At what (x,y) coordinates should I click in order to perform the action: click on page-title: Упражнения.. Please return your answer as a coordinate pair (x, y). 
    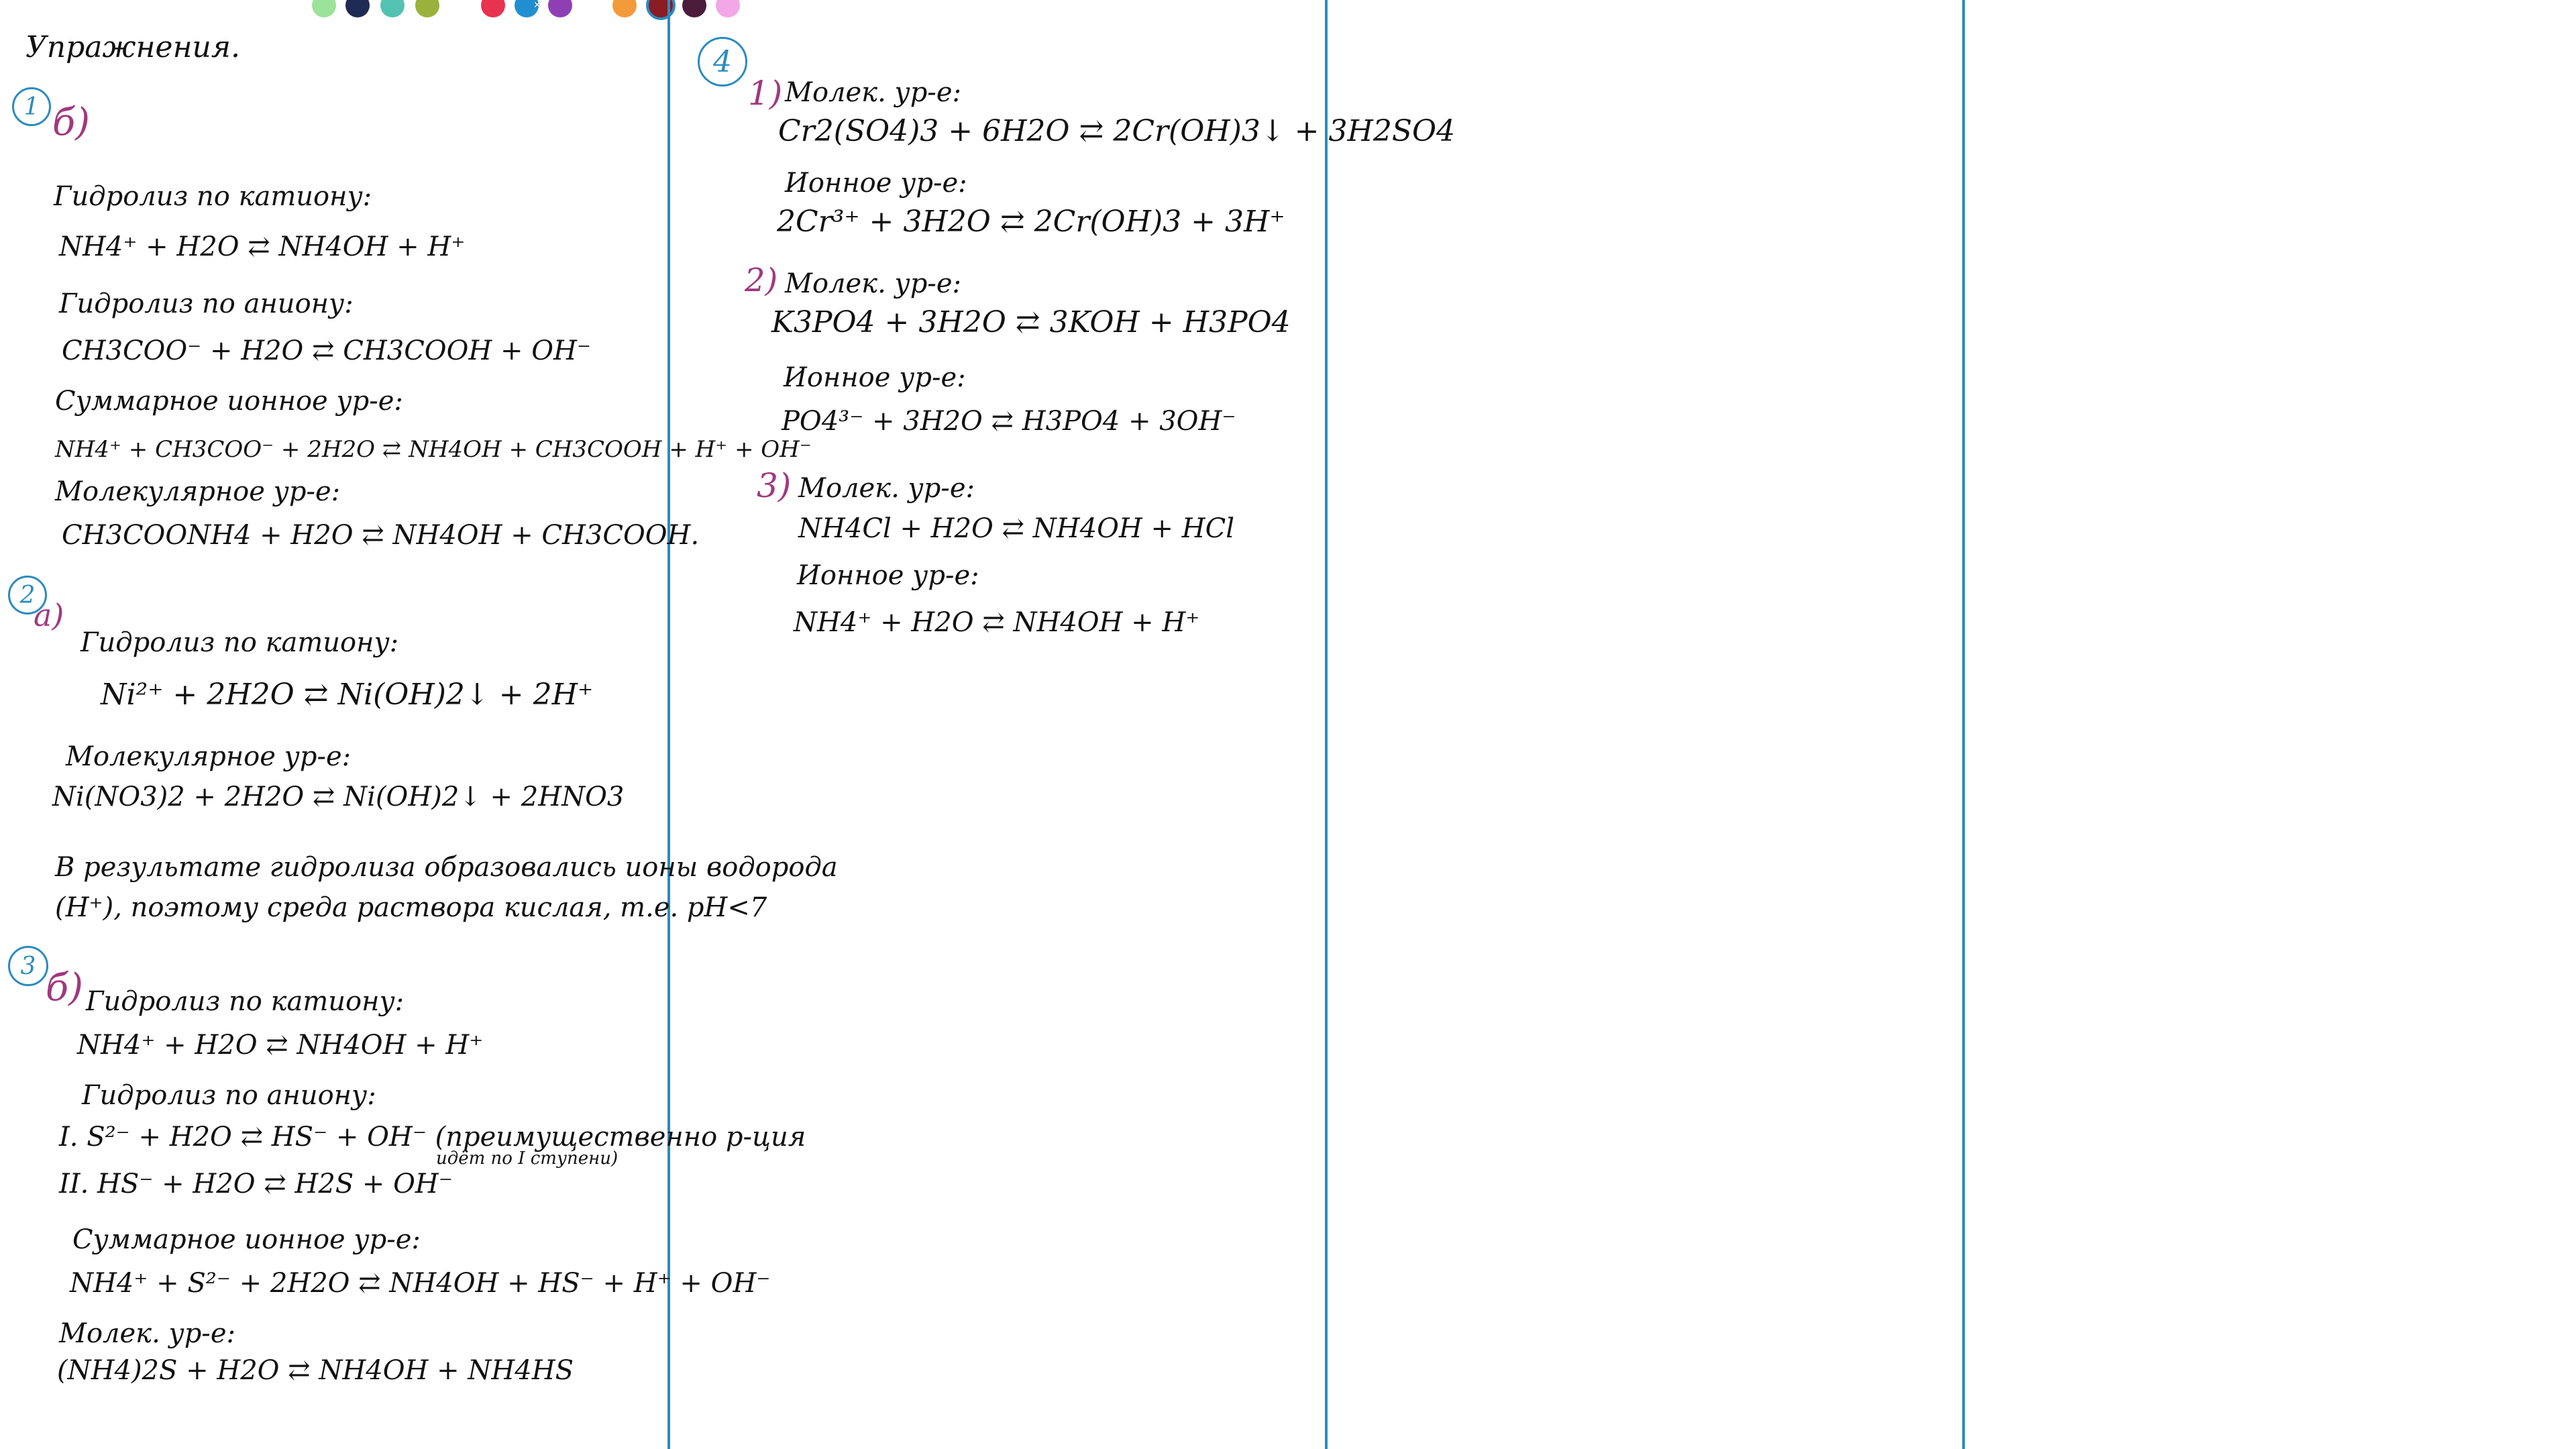
    Looking at the image, I should click on (133, 47).